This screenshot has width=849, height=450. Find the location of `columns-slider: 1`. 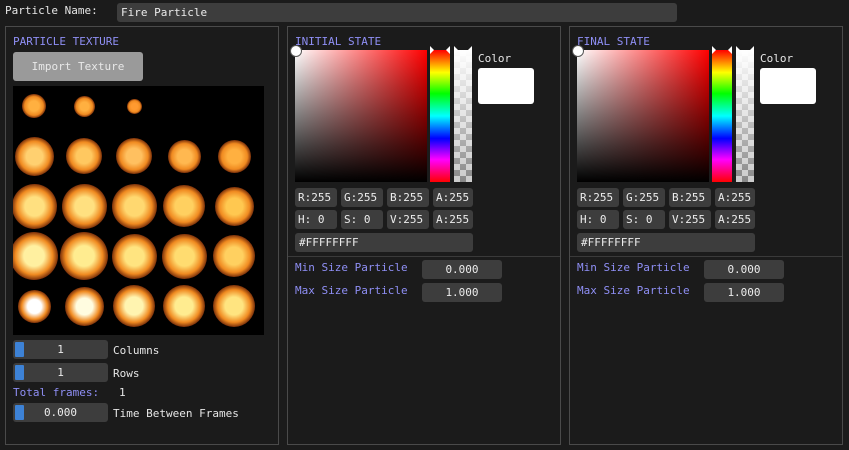

columns-slider: 1 is located at coordinates (60, 349).